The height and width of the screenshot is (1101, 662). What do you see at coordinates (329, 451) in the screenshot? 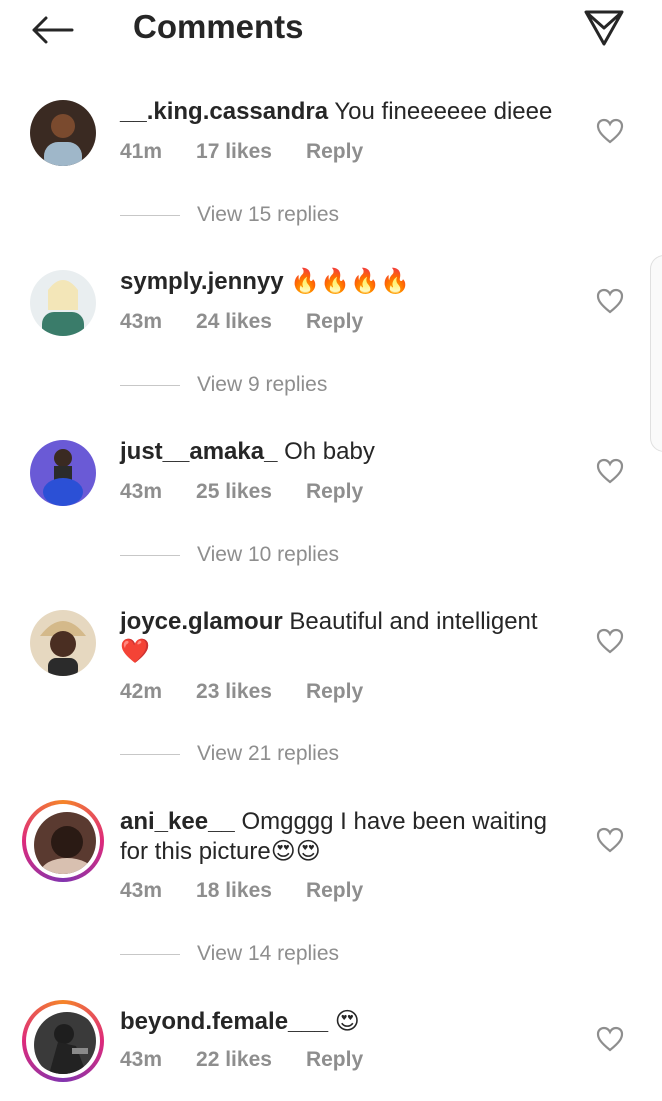
I see `comment-body: Oh baby` at bounding box center [329, 451].